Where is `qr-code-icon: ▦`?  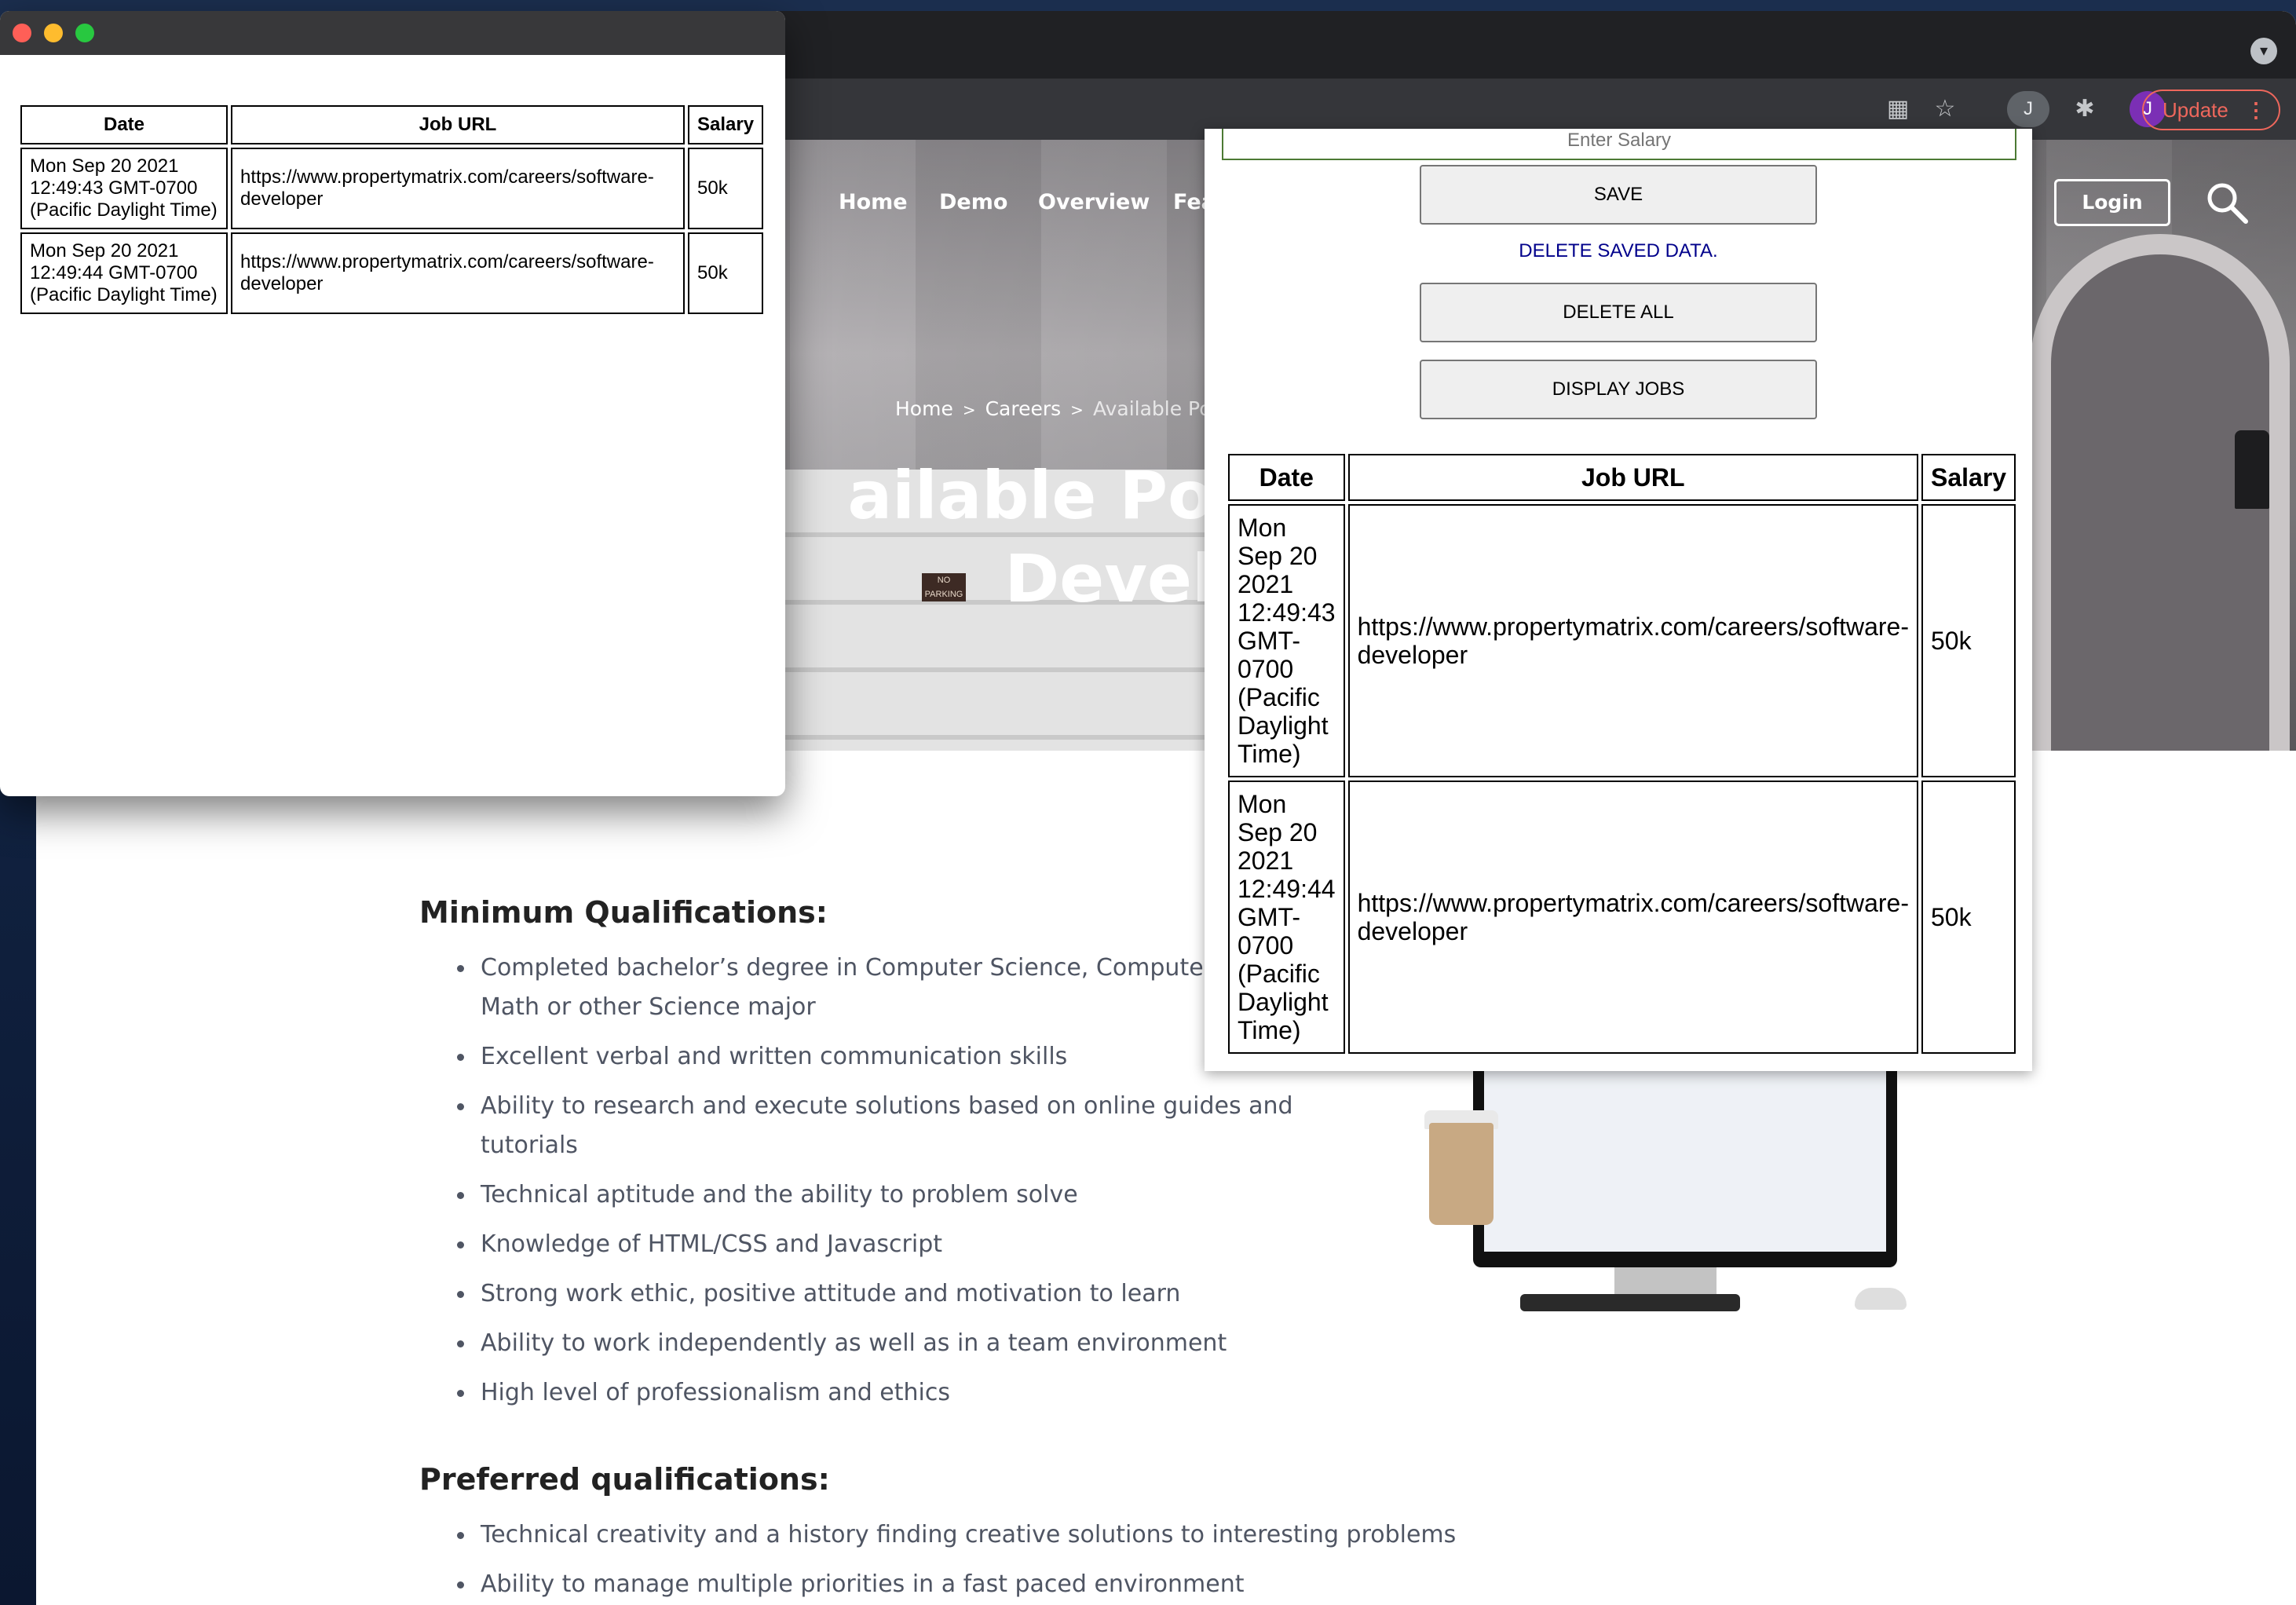
qr-code-icon: ▦ is located at coordinates (1898, 109).